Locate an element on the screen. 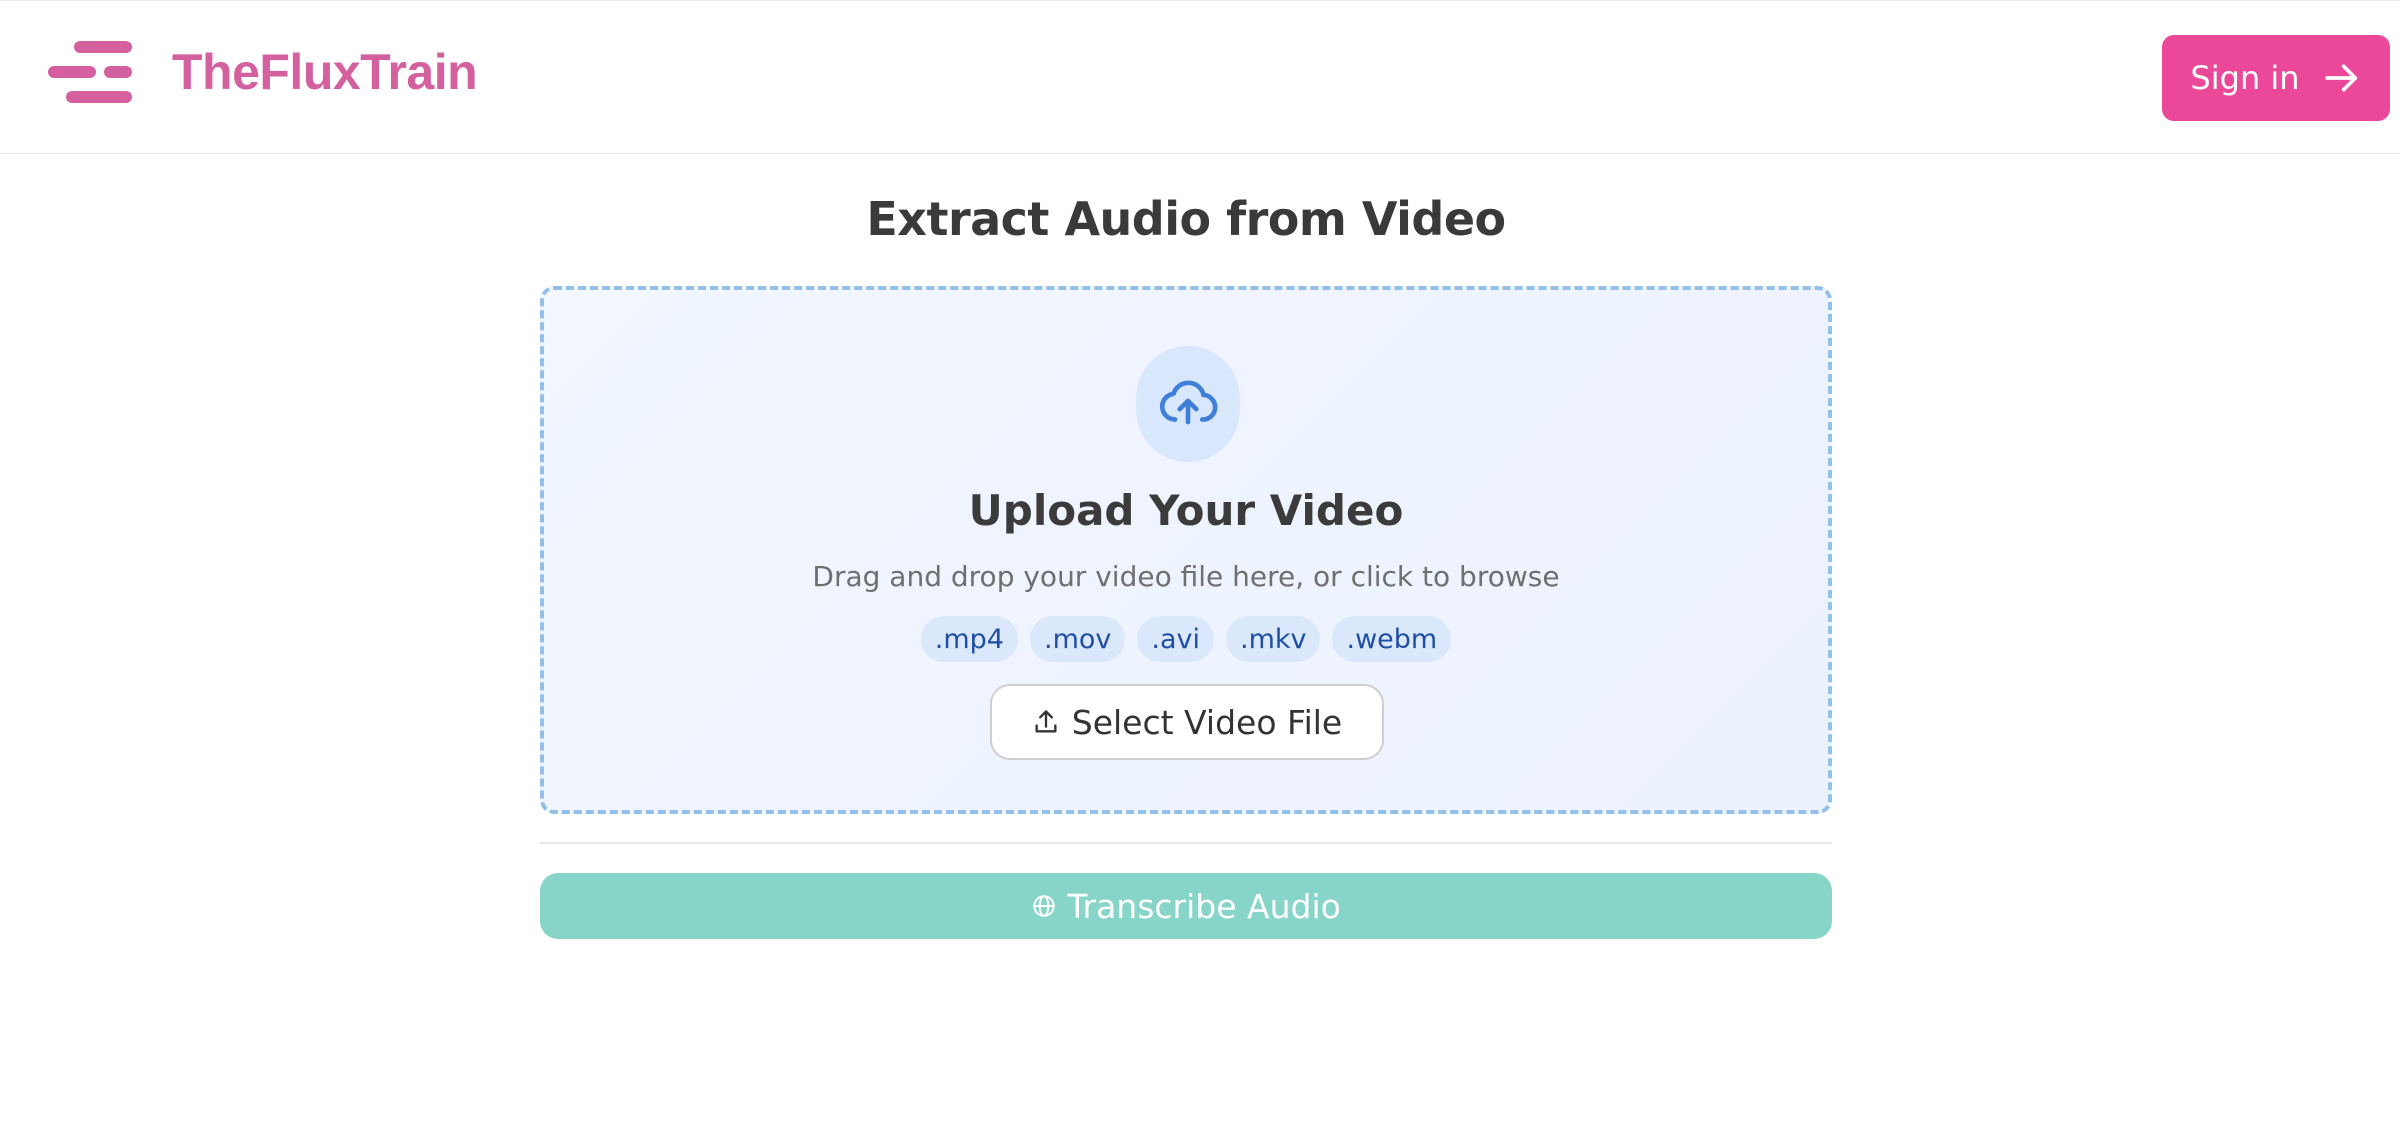  upload-icon is located at coordinates (1046, 721).